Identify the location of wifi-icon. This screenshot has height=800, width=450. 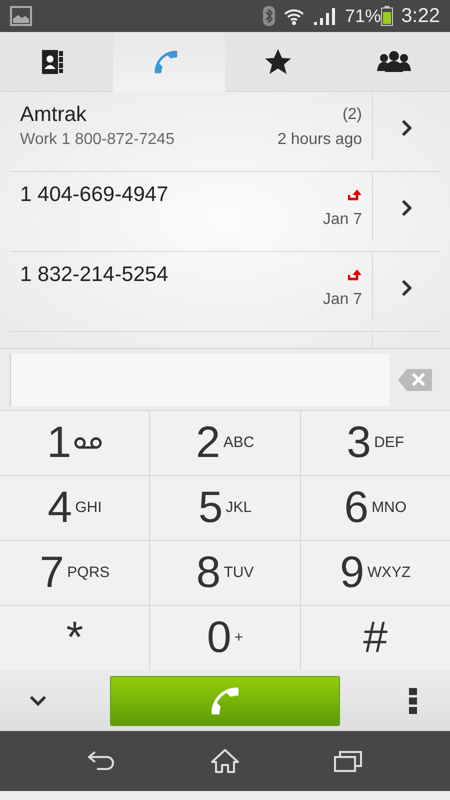
(294, 16).